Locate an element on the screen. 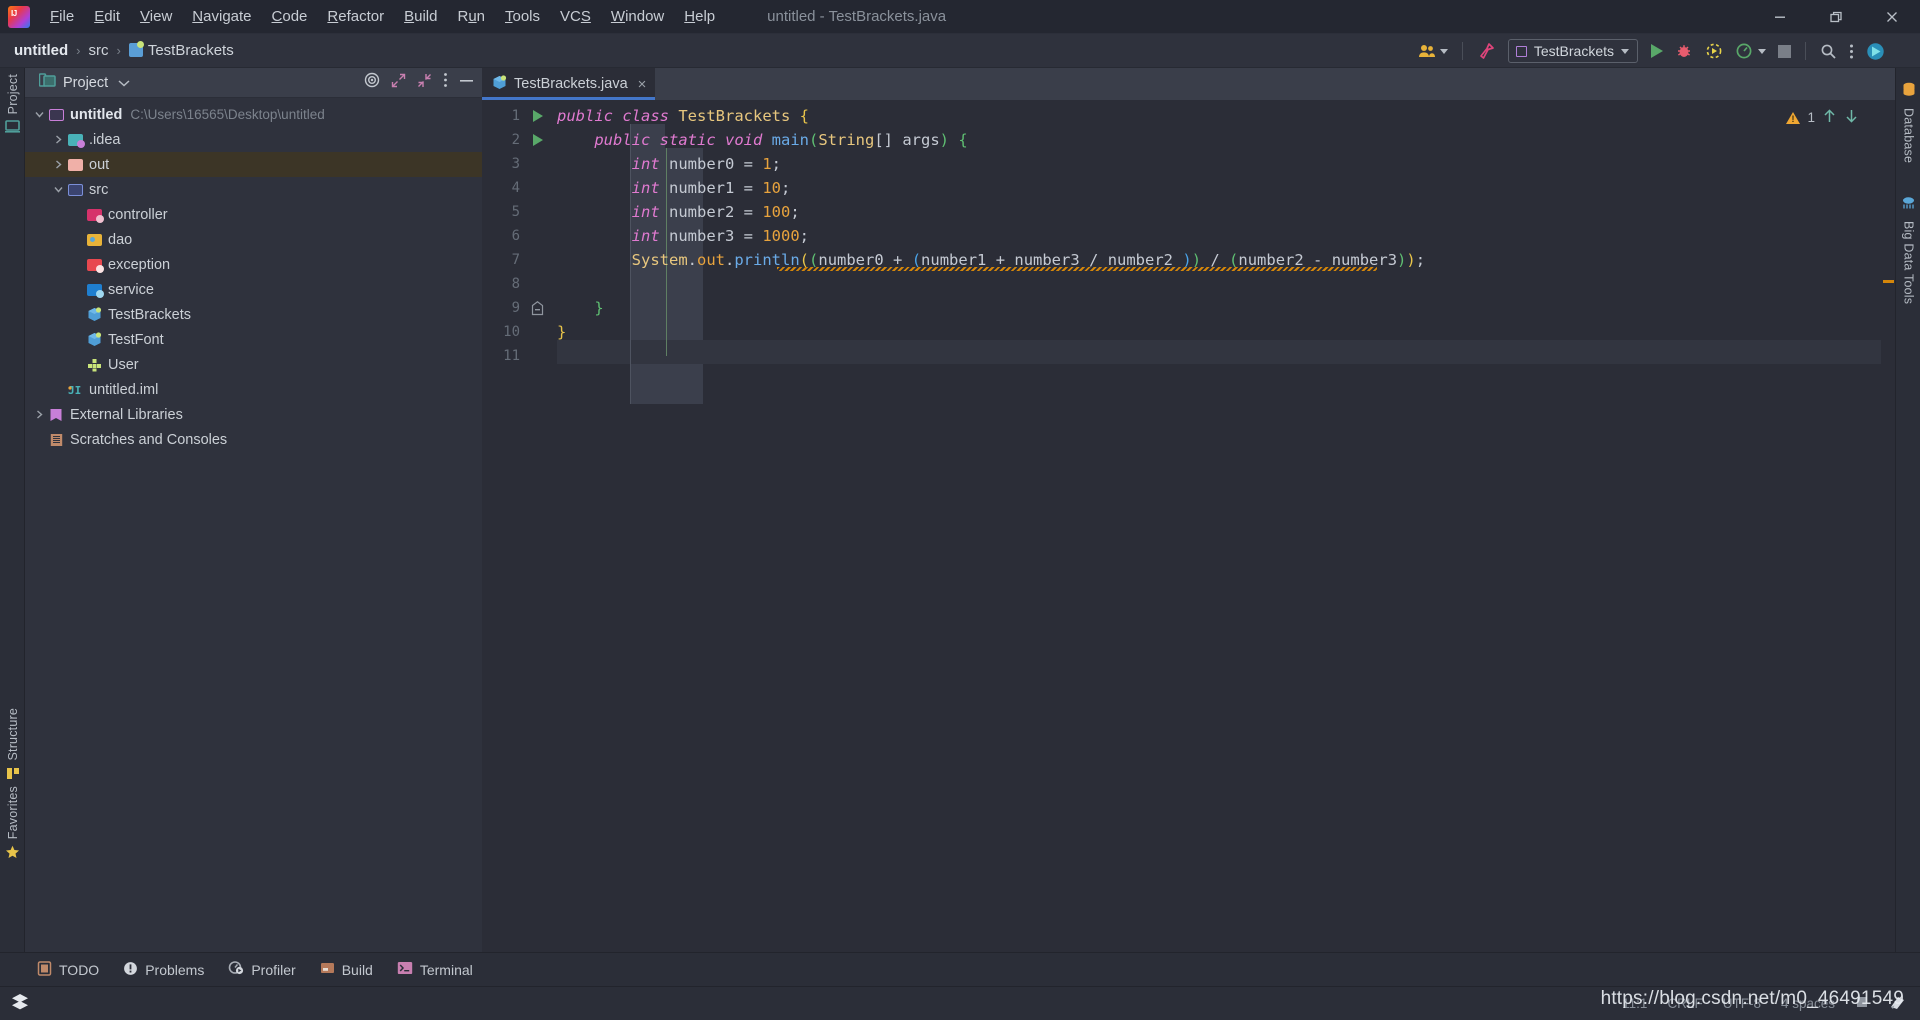  code-line-4: int number1 = 10; is located at coordinates (674, 188).